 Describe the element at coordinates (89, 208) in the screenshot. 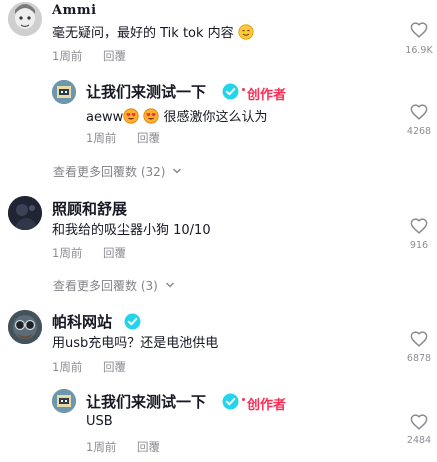

I see `comment-author: 照顾和舒展` at that location.